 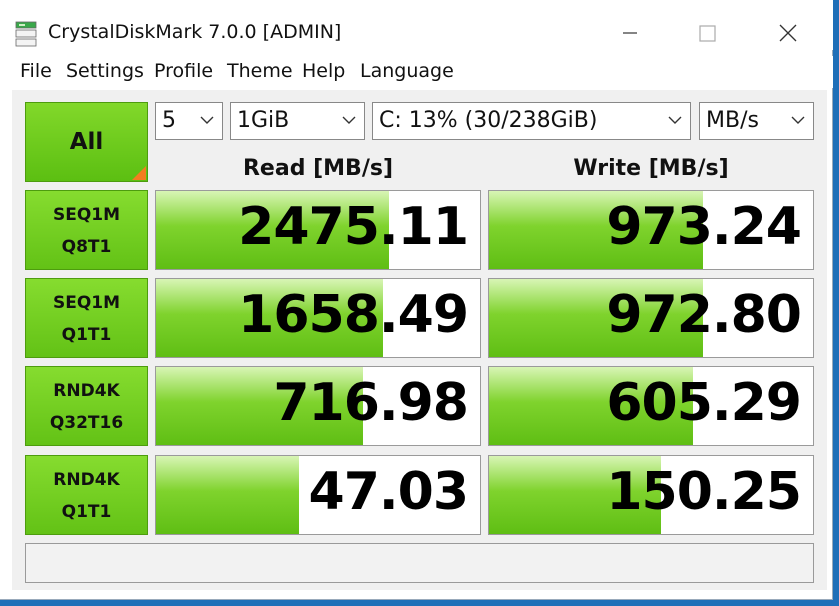 I want to click on read-result-seq1m-q8t1: 2475.11, so click(x=318, y=230).